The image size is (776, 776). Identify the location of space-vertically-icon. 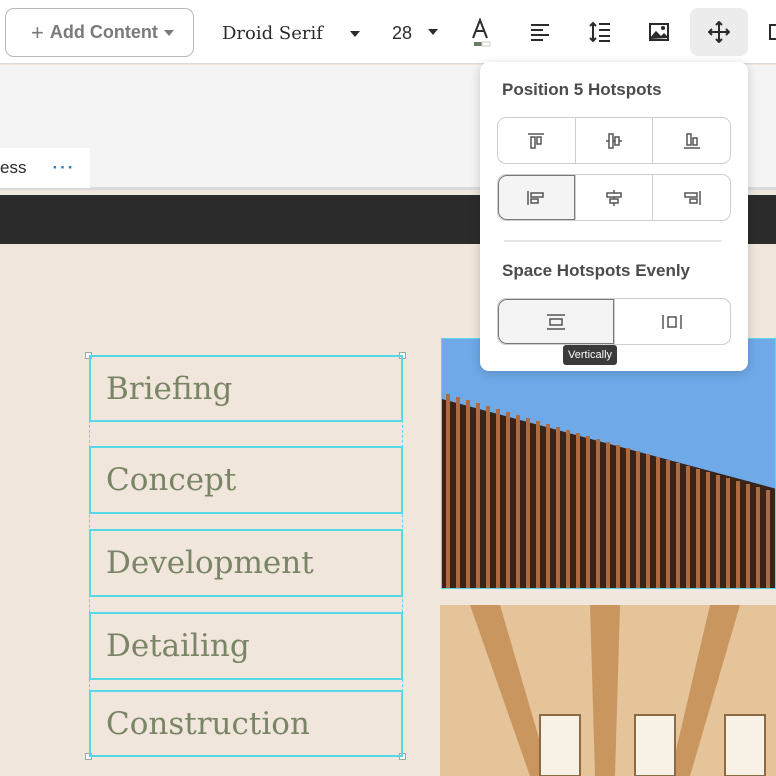
(555, 321).